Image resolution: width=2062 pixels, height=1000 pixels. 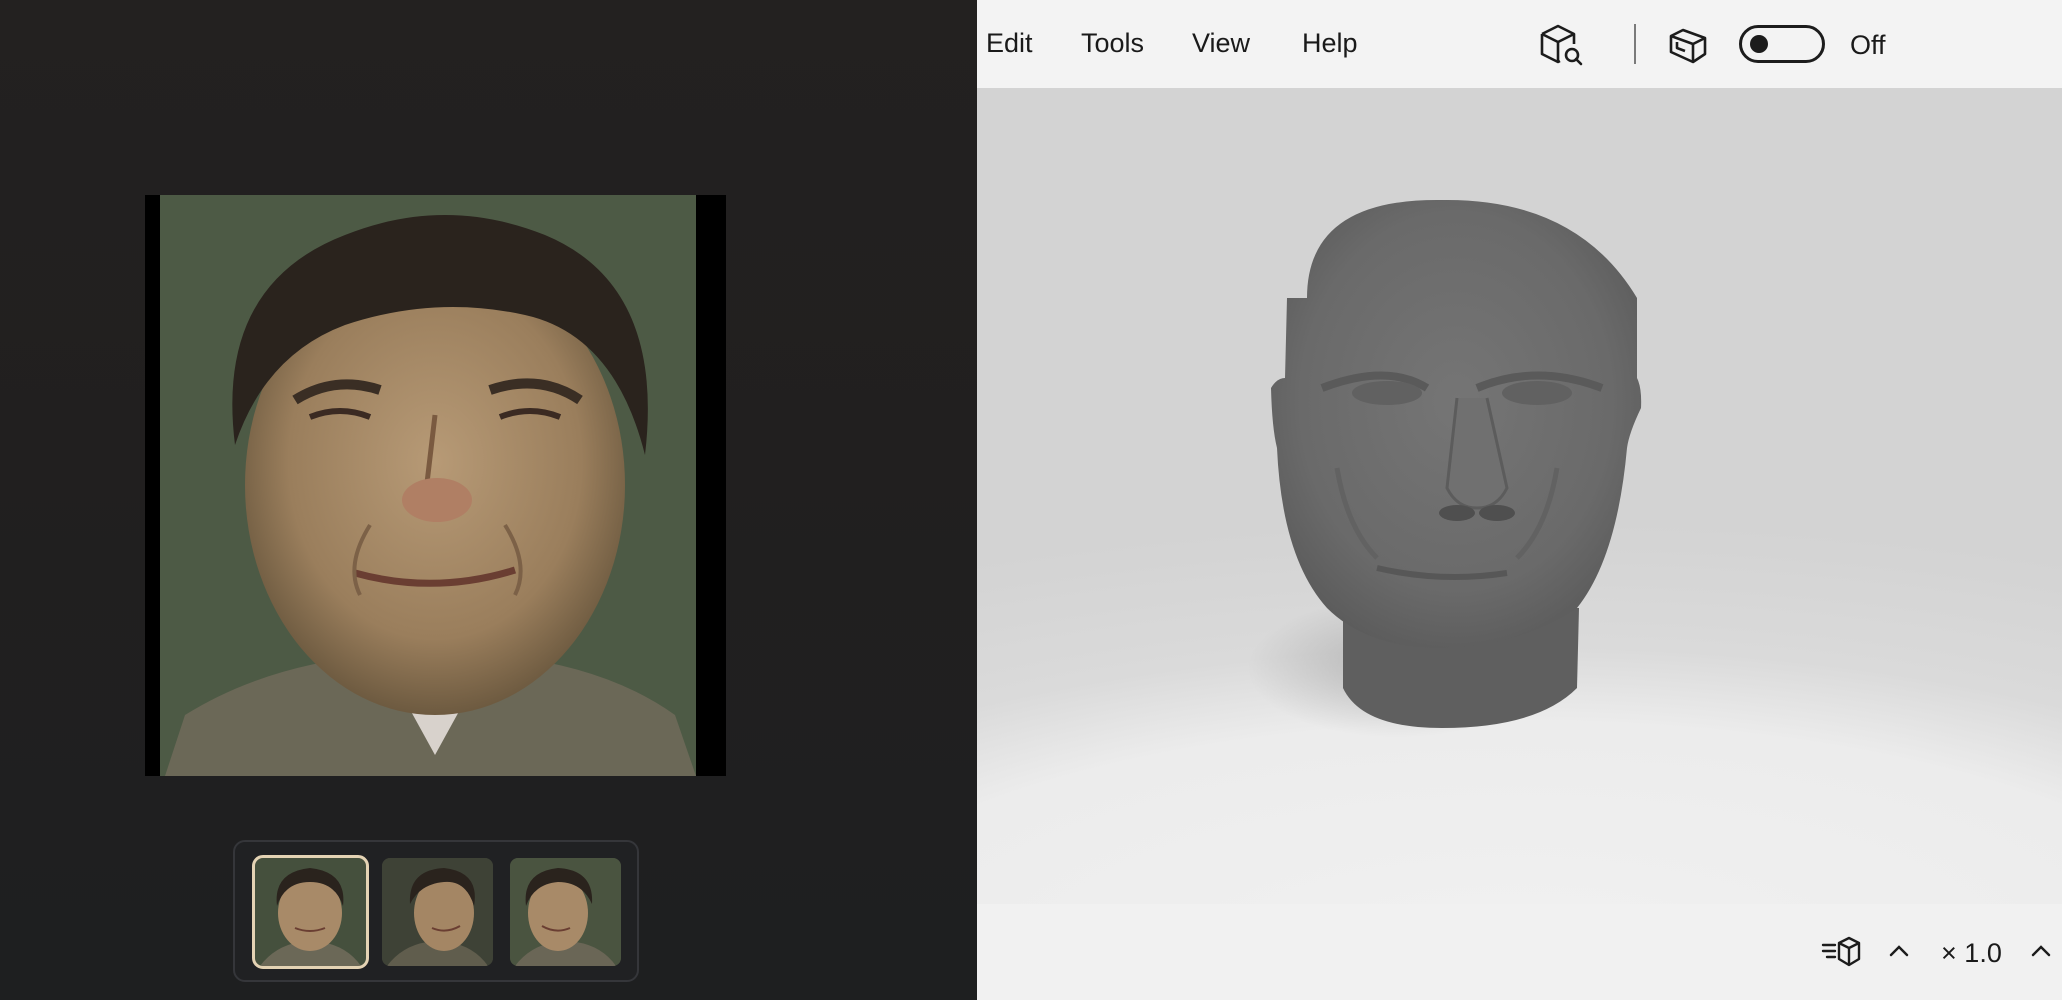 I want to click on toolbar-separator, so click(x=1635, y=44).